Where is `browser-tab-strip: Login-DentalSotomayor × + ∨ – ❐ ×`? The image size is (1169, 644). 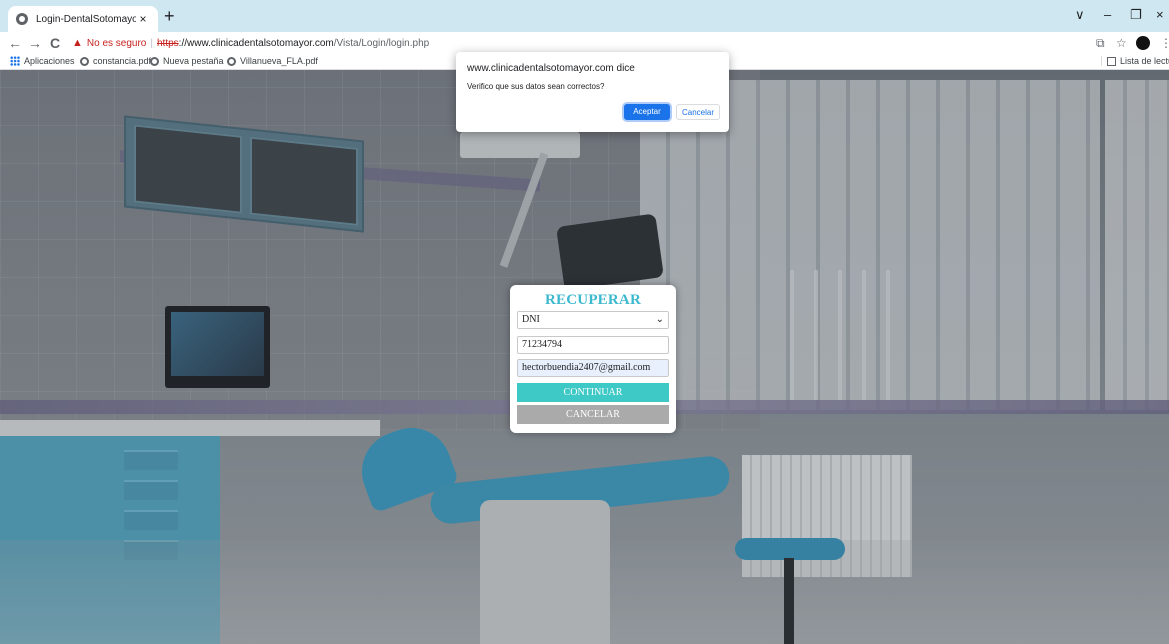
browser-tab-strip: Login-DentalSotomayor × + ∨ – ❐ × is located at coordinates (584, 16).